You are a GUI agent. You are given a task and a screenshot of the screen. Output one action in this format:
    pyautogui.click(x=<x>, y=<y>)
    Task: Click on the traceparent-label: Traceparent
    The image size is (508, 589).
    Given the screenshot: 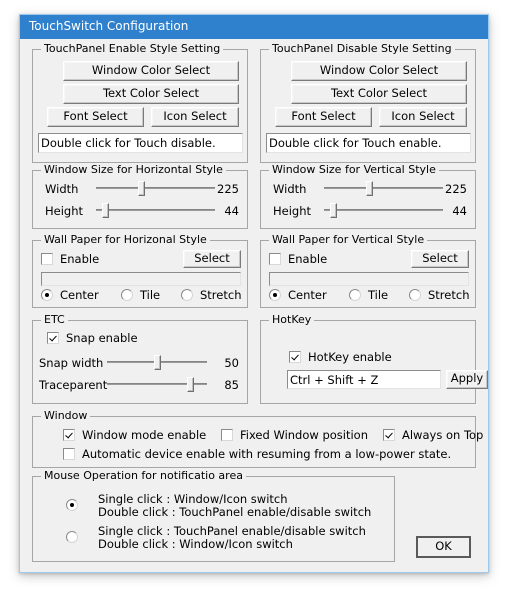 What is the action you would take?
    pyautogui.click(x=73, y=385)
    